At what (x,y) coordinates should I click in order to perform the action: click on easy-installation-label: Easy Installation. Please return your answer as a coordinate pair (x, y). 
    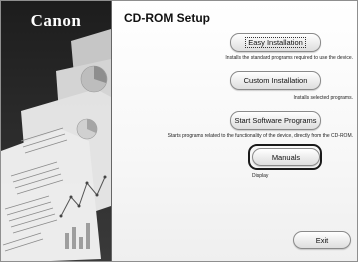
    Looking at the image, I should click on (275, 42).